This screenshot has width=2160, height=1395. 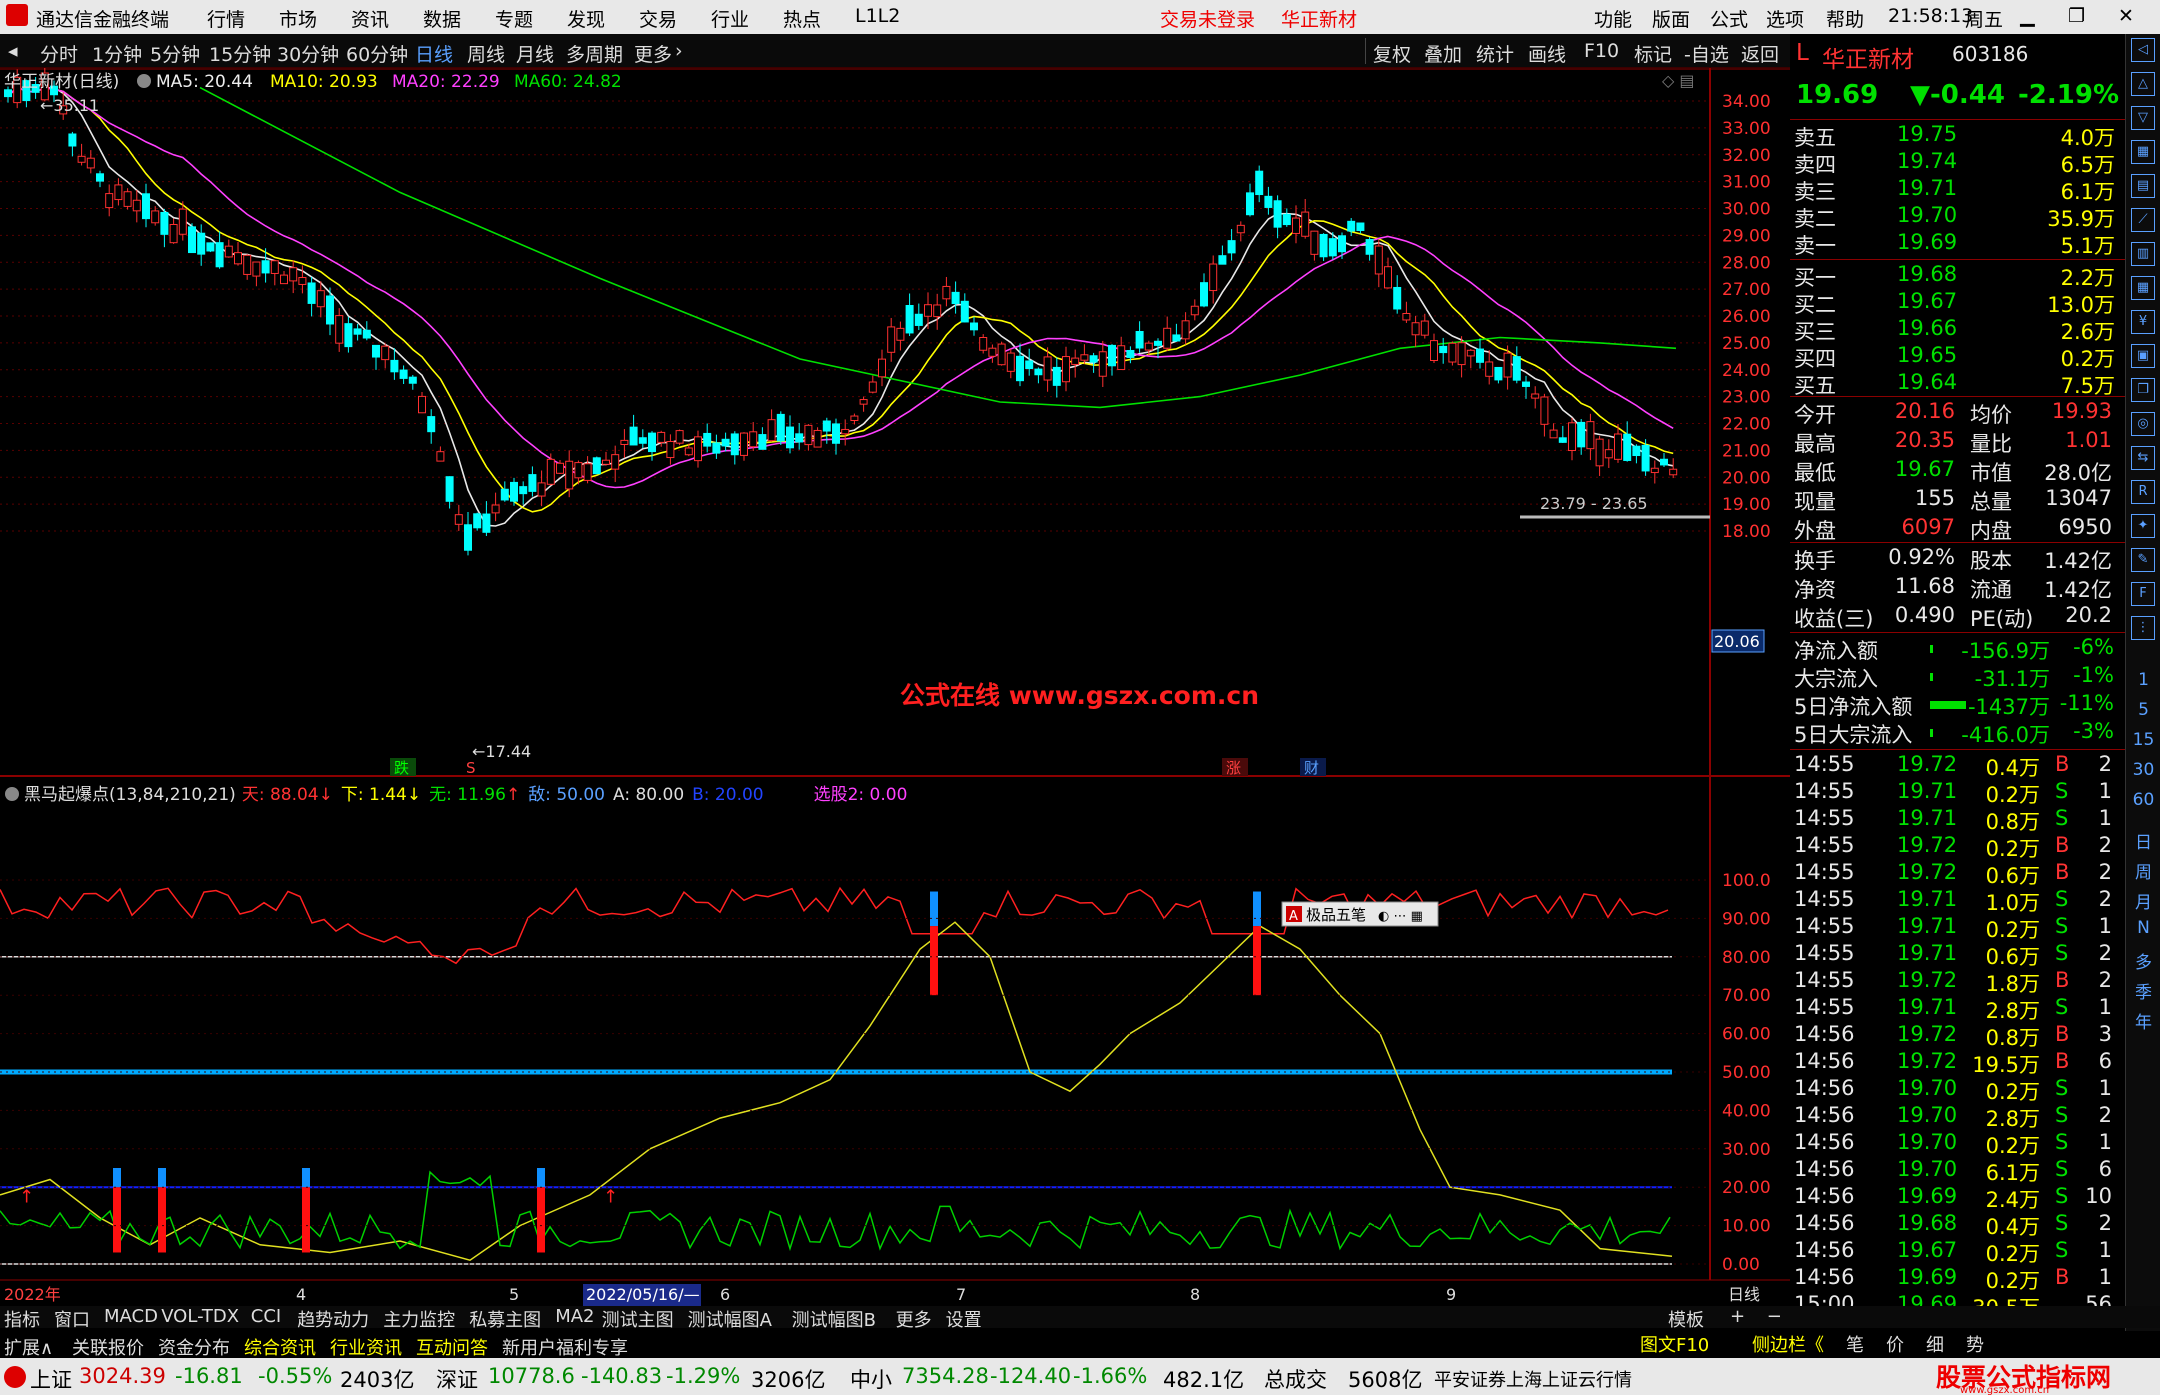 I want to click on tool-adjust: 复权, so click(x=1392, y=53).